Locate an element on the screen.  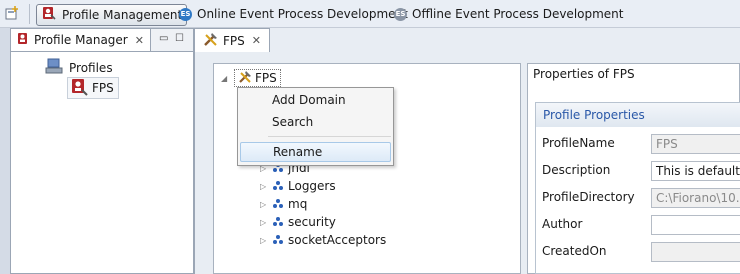
tree-root-node: FPS is located at coordinates (257, 78).